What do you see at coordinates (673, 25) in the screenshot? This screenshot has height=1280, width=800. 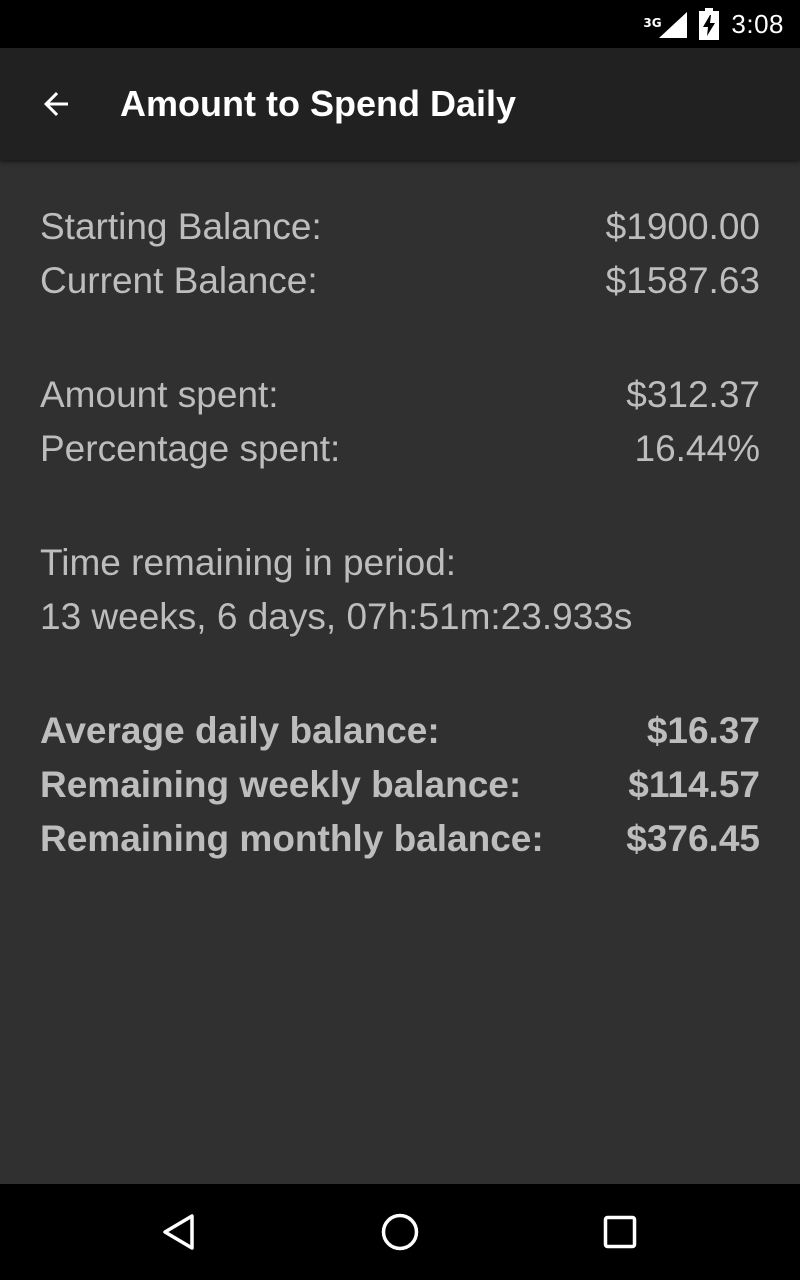 I see `signal-icon` at bounding box center [673, 25].